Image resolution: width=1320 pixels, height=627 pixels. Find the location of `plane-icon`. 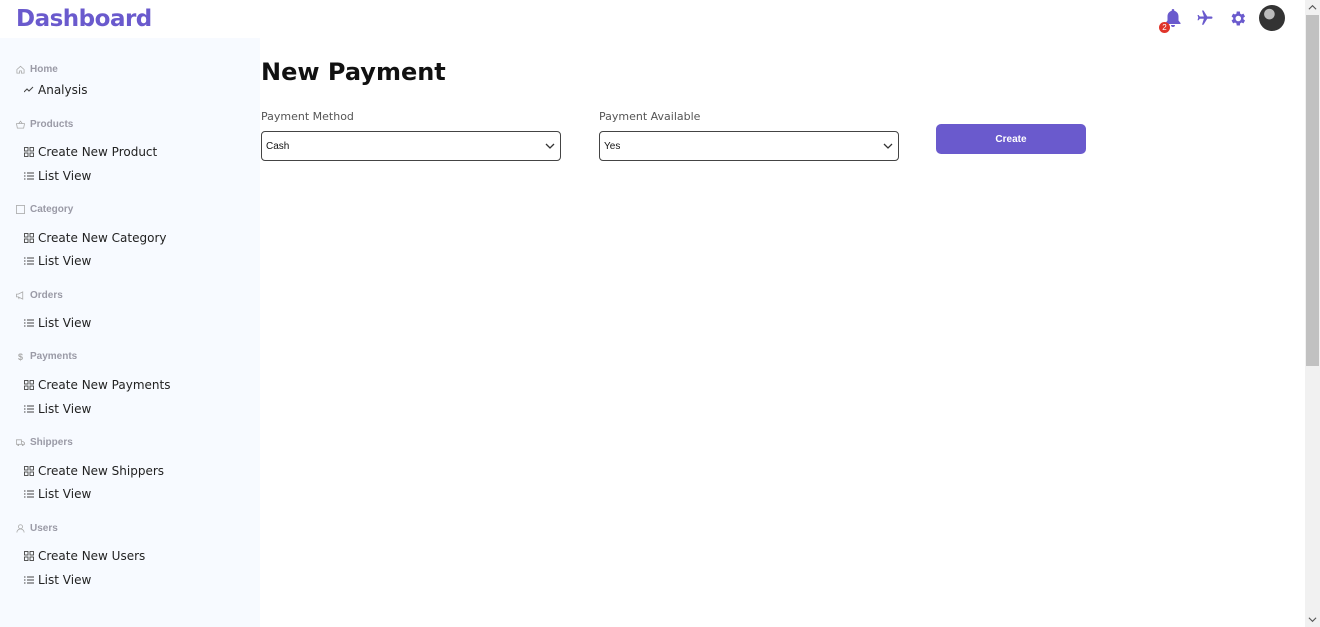

plane-icon is located at coordinates (1205, 18).